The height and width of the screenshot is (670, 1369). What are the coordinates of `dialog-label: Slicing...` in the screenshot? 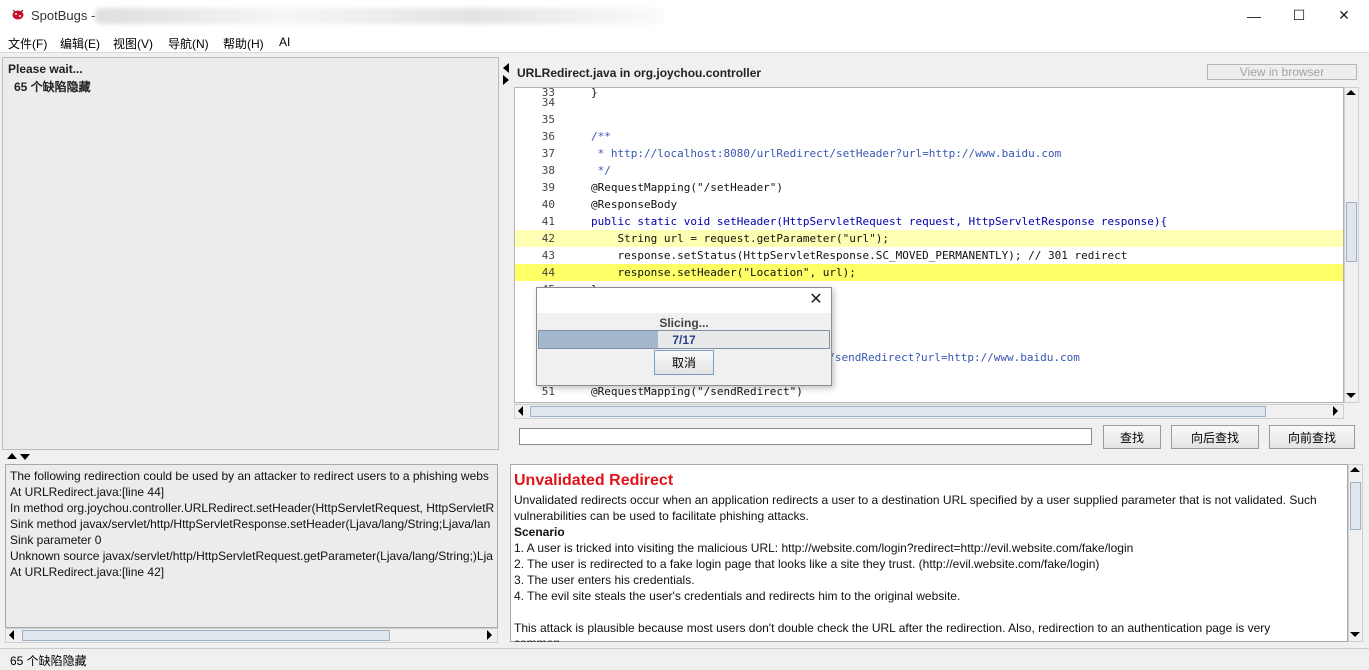 It's located at (684, 323).